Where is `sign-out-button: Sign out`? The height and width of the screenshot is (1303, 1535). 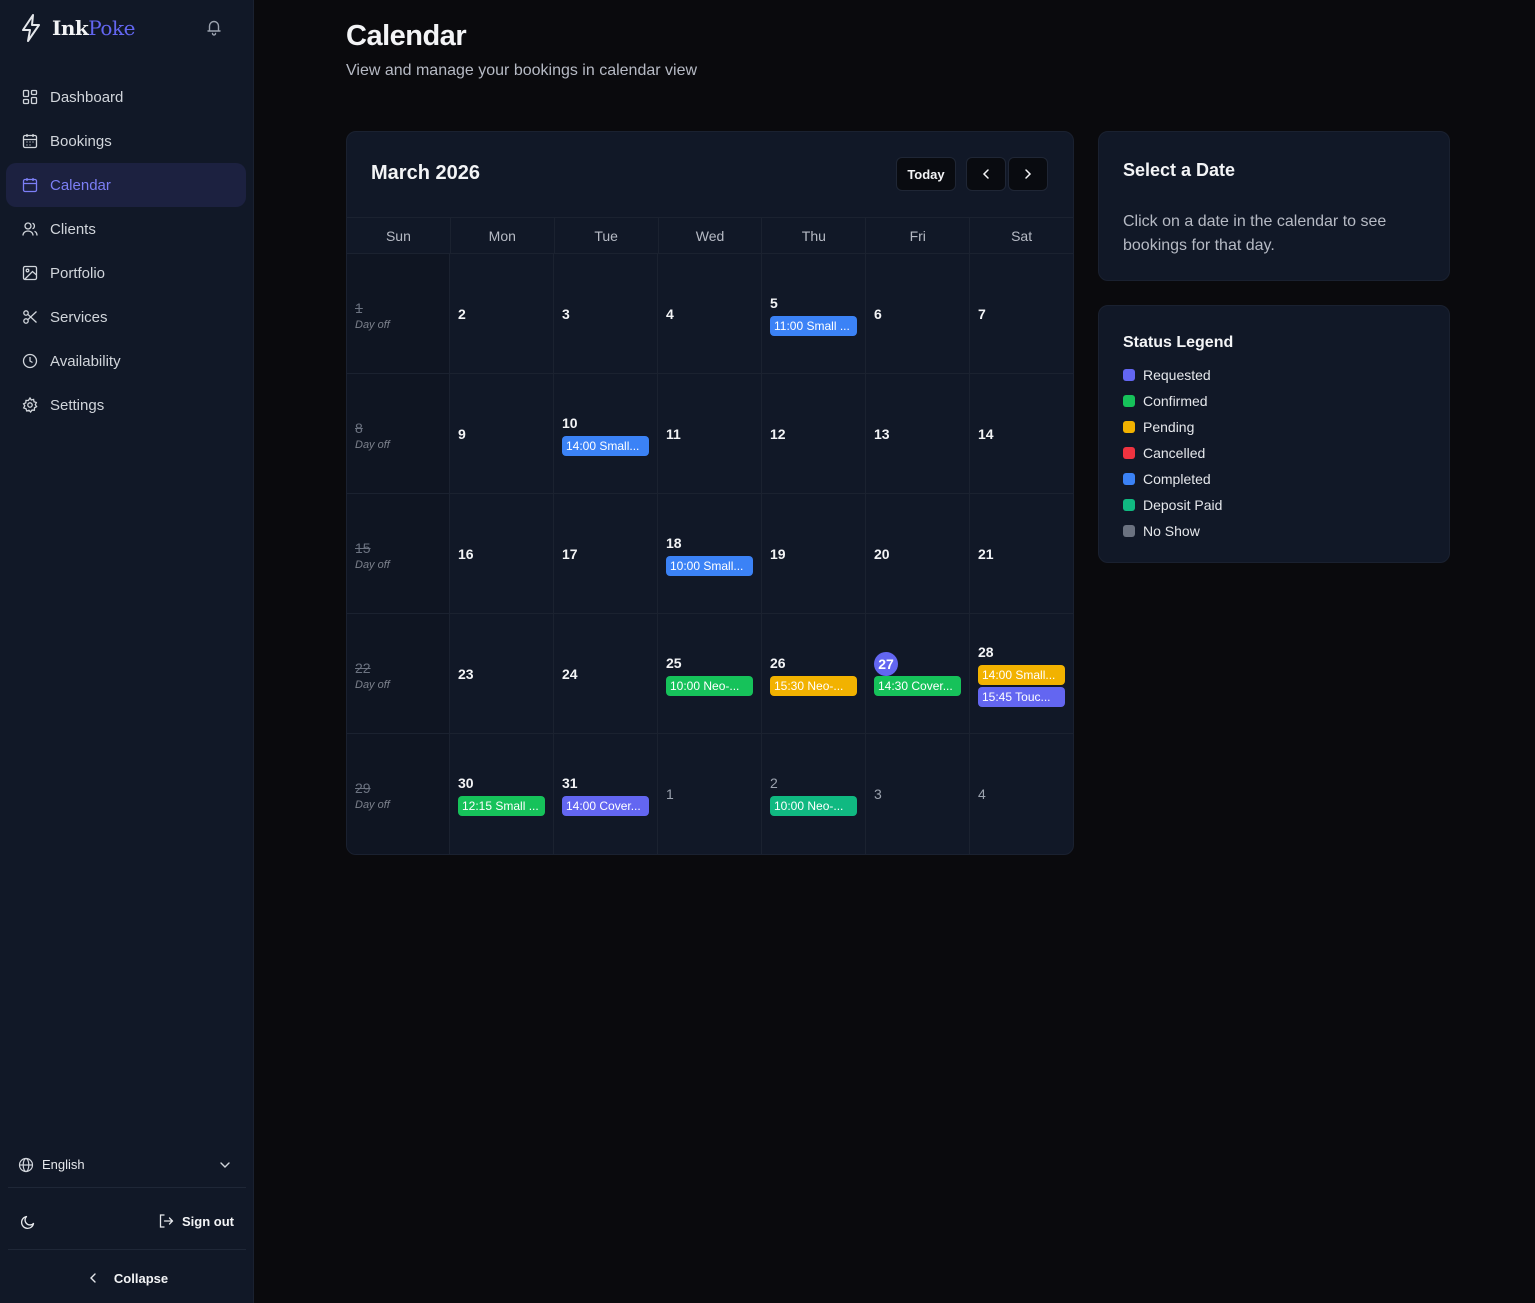 sign-out-button: Sign out is located at coordinates (196, 1221).